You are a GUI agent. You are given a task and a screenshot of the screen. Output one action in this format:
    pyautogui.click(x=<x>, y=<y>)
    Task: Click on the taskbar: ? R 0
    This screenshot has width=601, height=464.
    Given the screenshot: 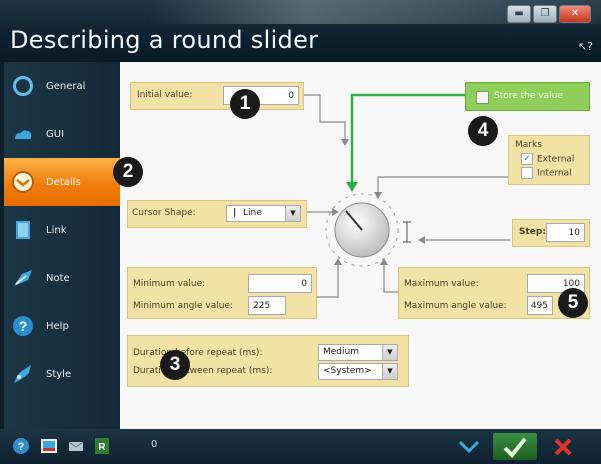 What is the action you would take?
    pyautogui.click(x=300, y=446)
    